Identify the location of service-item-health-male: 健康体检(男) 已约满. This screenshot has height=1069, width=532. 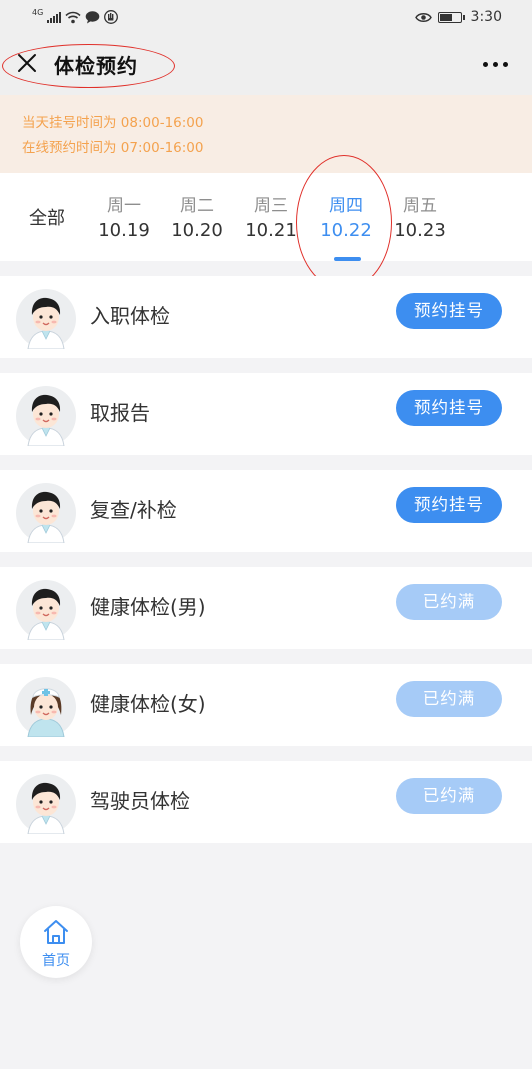
(266, 608).